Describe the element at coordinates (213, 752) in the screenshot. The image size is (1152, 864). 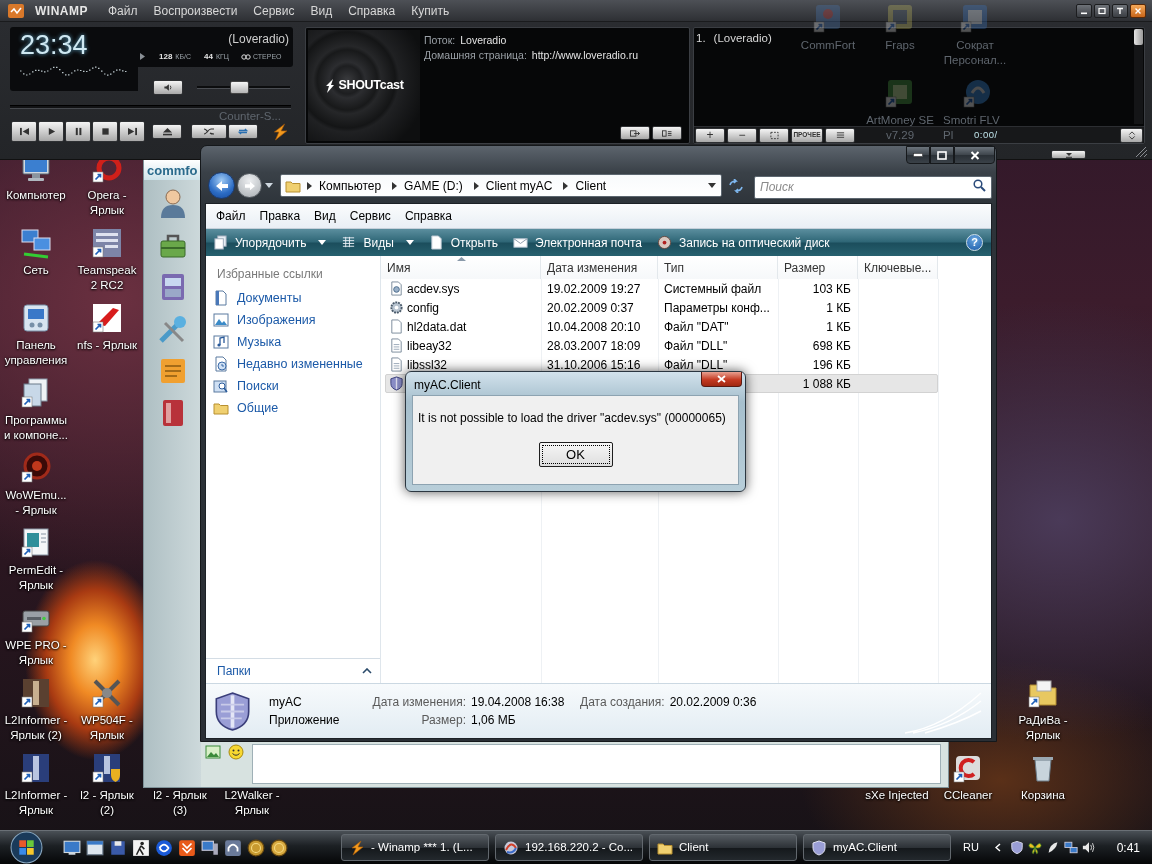
I see `picture-icon` at that location.